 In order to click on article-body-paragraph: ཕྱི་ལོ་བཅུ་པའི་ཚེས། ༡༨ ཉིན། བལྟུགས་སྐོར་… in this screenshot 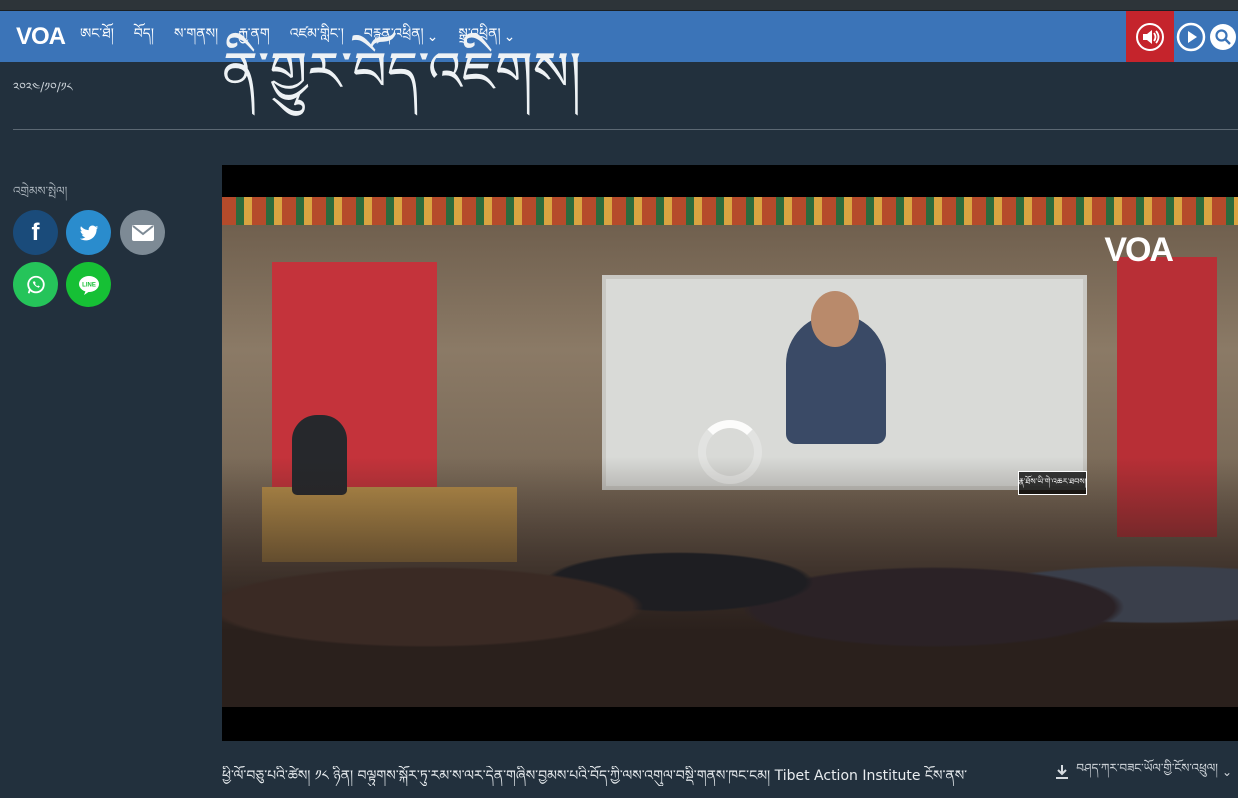, I will do `click(595, 776)`.